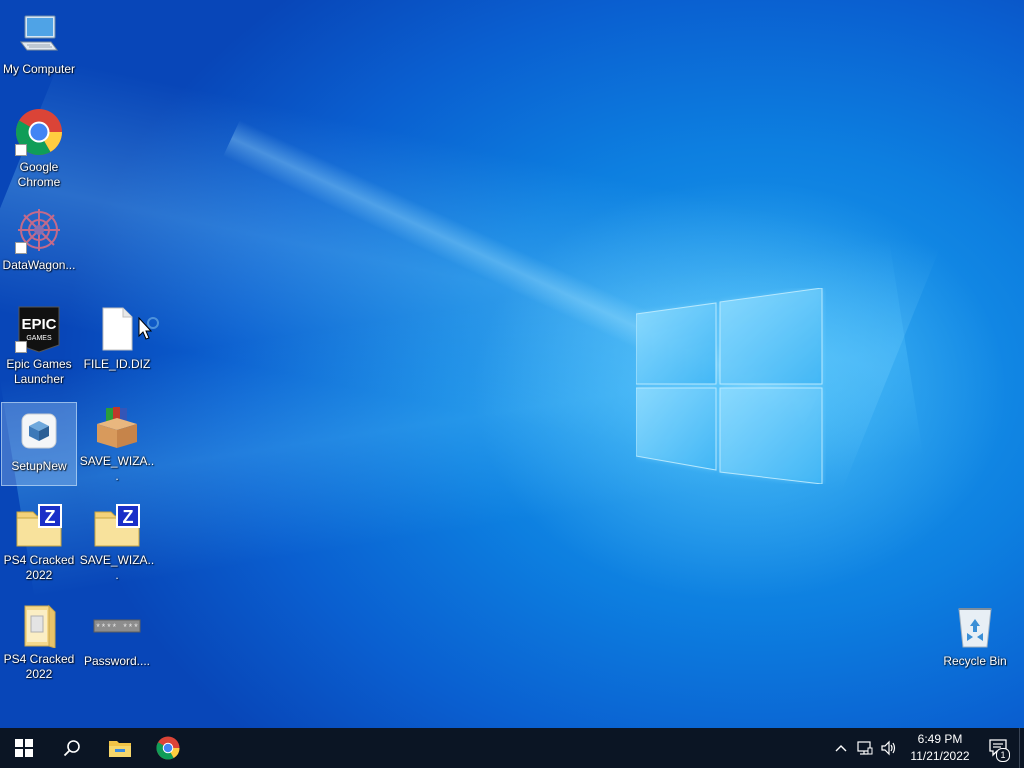 The image size is (1024, 768). I want to click on desktop-icon-ps4-cracked-folder: PS4 Cracked 2022, so click(39, 640).